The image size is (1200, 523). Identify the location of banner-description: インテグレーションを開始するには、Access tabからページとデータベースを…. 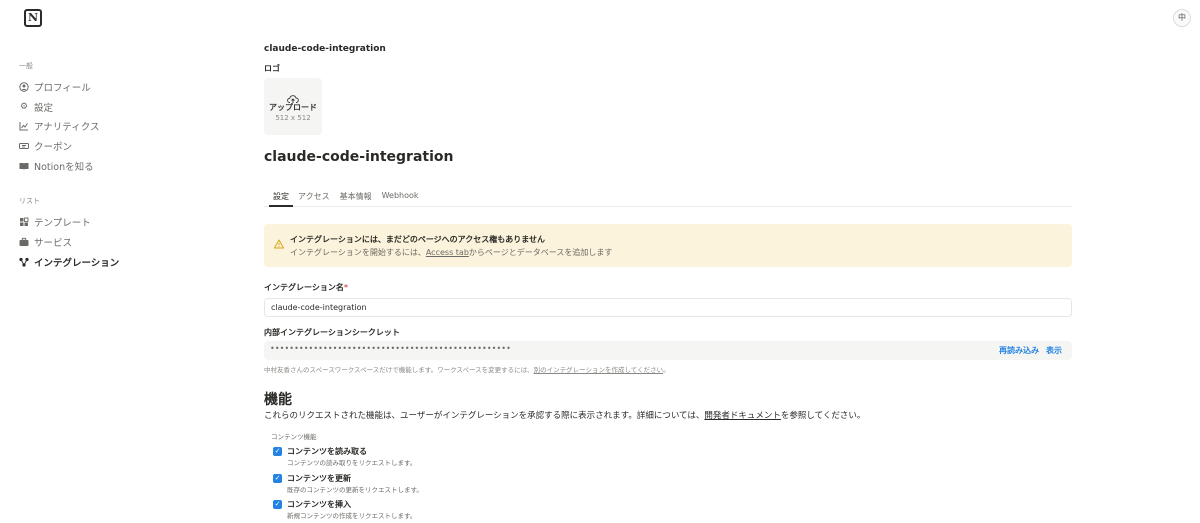
(451, 252).